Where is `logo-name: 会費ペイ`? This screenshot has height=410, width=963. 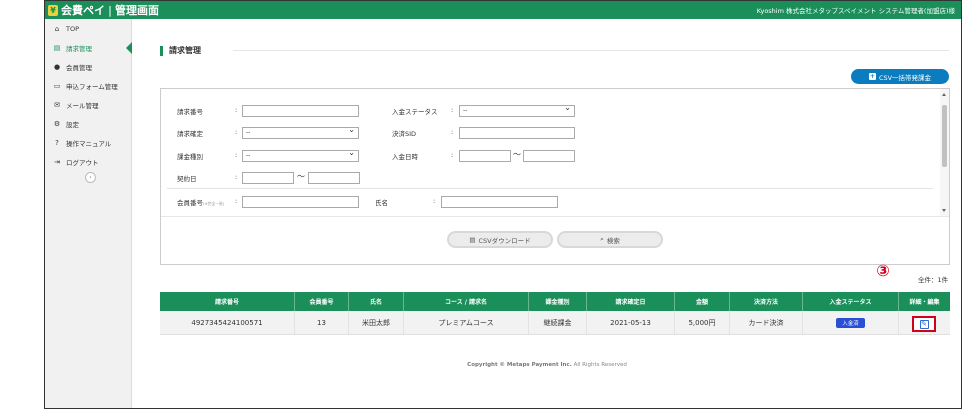 logo-name: 会費ペイ is located at coordinates (83, 10).